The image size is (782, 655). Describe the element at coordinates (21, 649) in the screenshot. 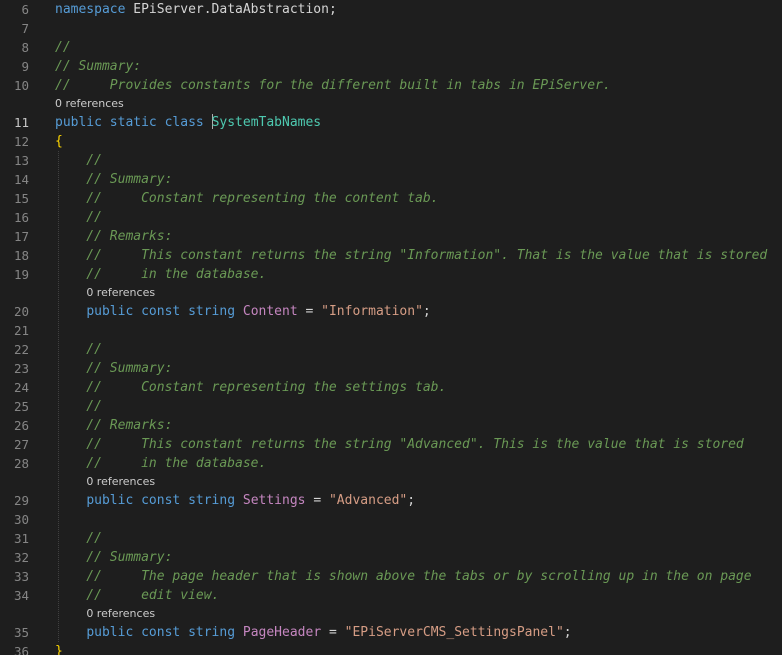

I see `line-number: 36` at that location.